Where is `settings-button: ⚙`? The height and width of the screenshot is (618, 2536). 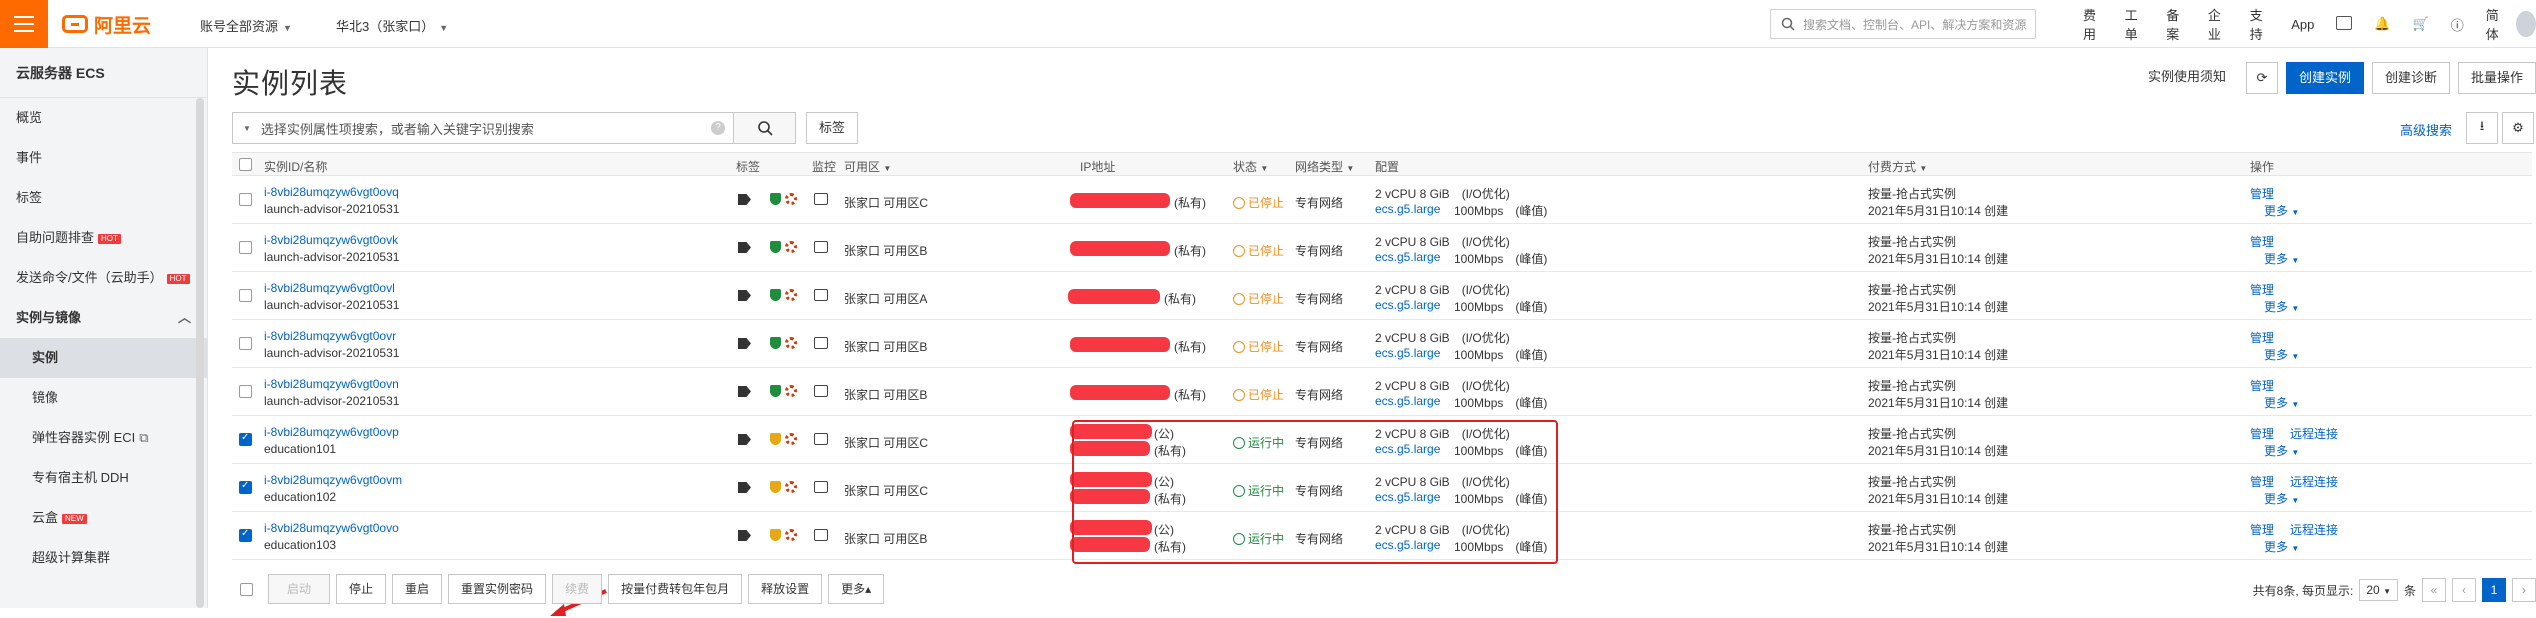 settings-button: ⚙ is located at coordinates (2518, 128).